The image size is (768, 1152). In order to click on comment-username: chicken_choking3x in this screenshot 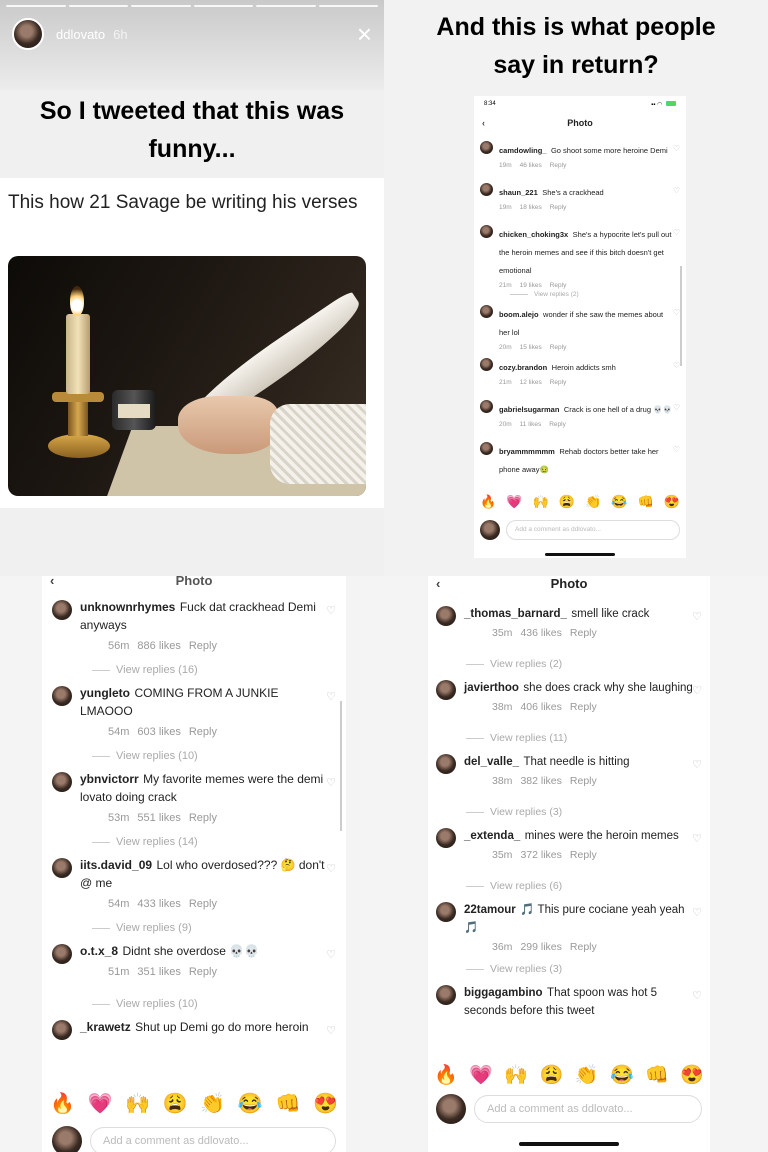, I will do `click(533, 234)`.